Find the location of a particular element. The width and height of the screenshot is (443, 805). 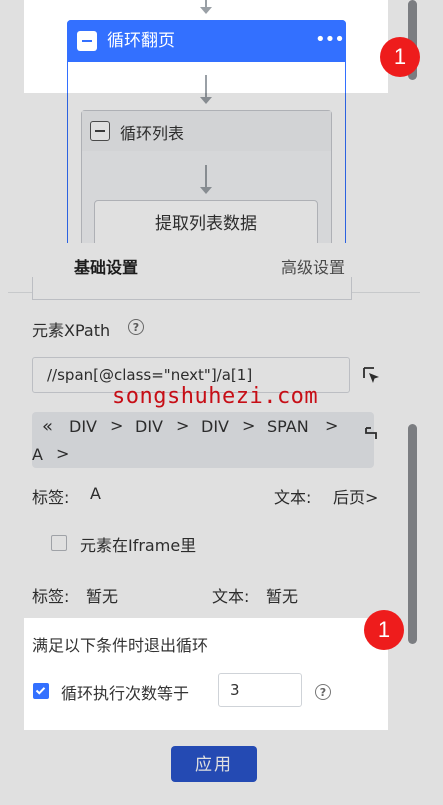

exit-condition-section: 满足以下条件时退出循环 循环执行次数等于 ? is located at coordinates (210, 674).